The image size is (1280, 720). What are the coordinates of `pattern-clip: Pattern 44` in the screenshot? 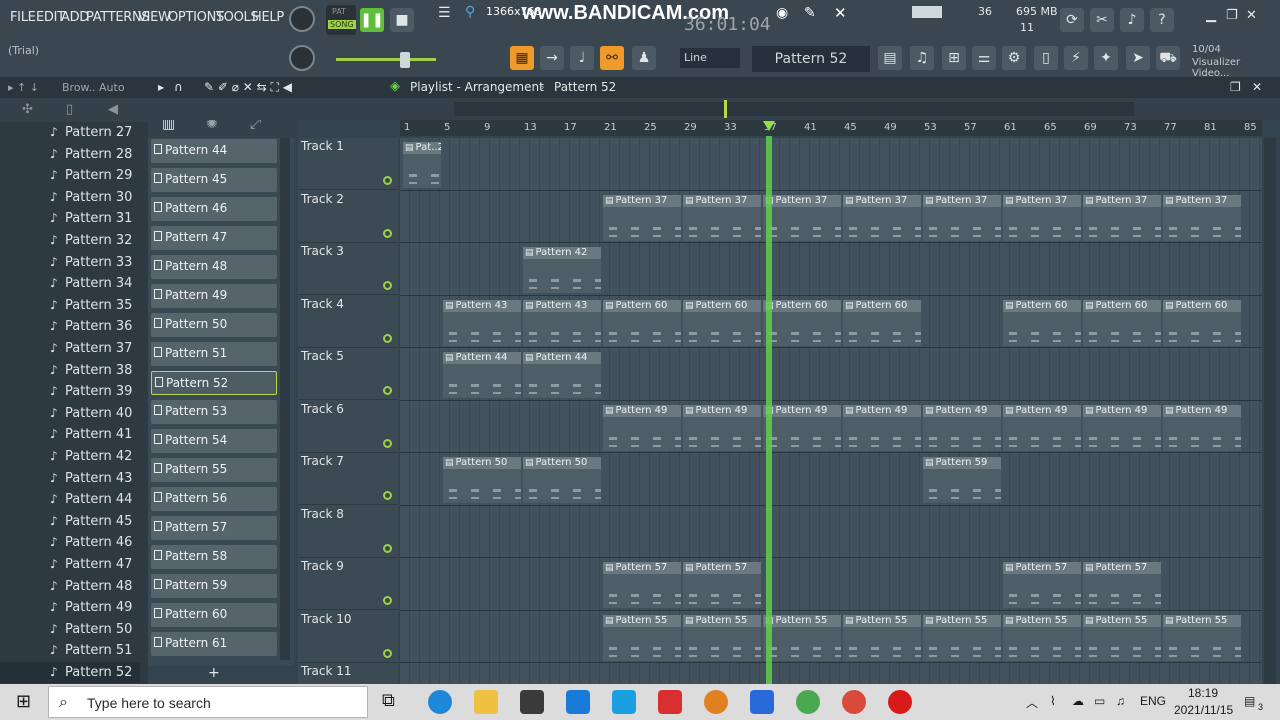 It's located at (562, 375).